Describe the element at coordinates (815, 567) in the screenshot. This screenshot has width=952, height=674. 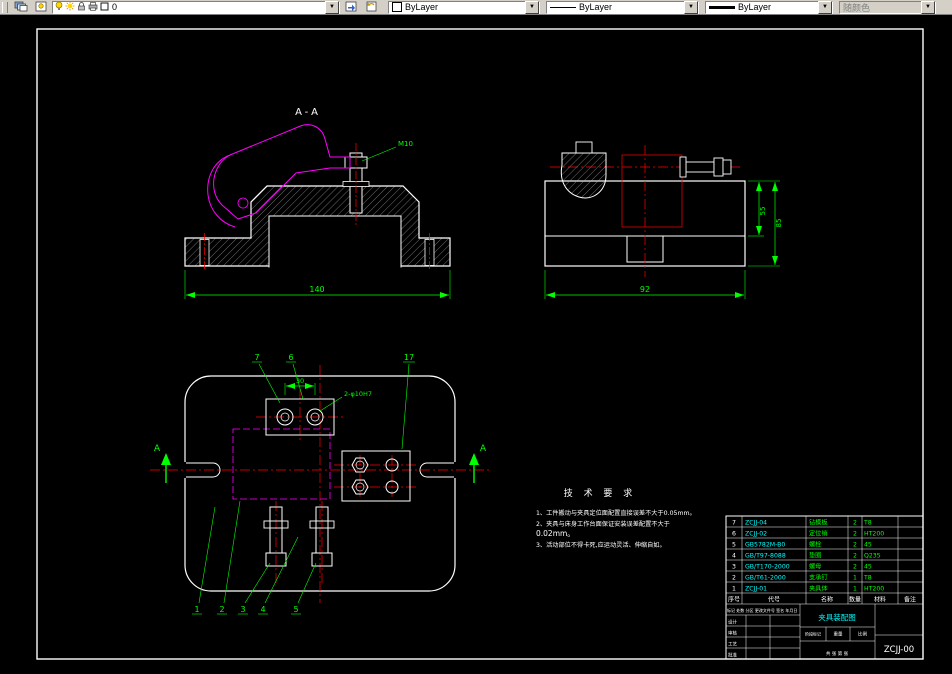
I see `bom-cell: 螺母` at that location.